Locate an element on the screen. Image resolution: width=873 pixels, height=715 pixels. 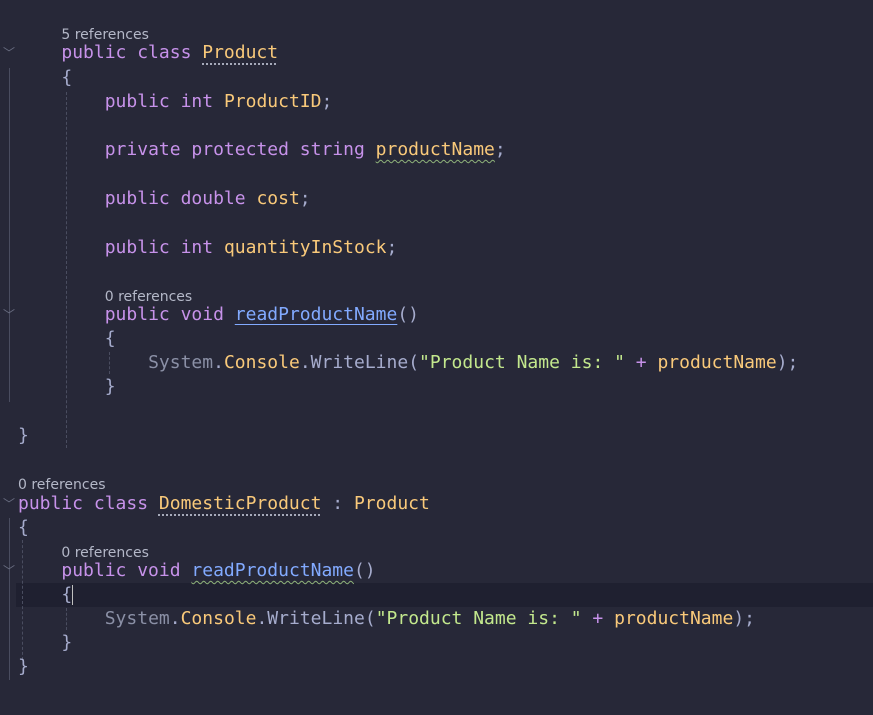
code-line: private protected string productName; is located at coordinates (305, 150).